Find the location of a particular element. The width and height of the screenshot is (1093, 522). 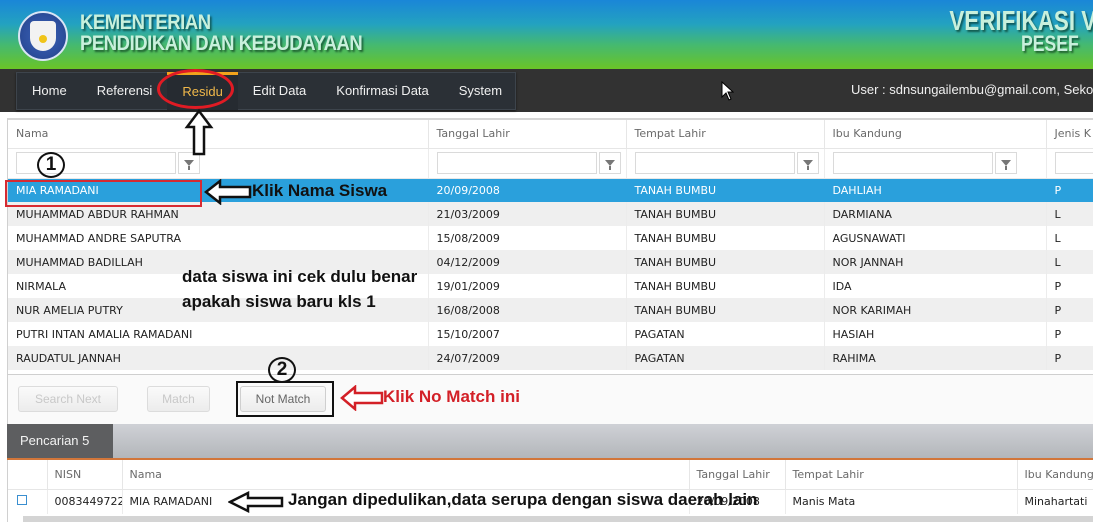

cell-ibu-kandung: IDA is located at coordinates (935, 286).